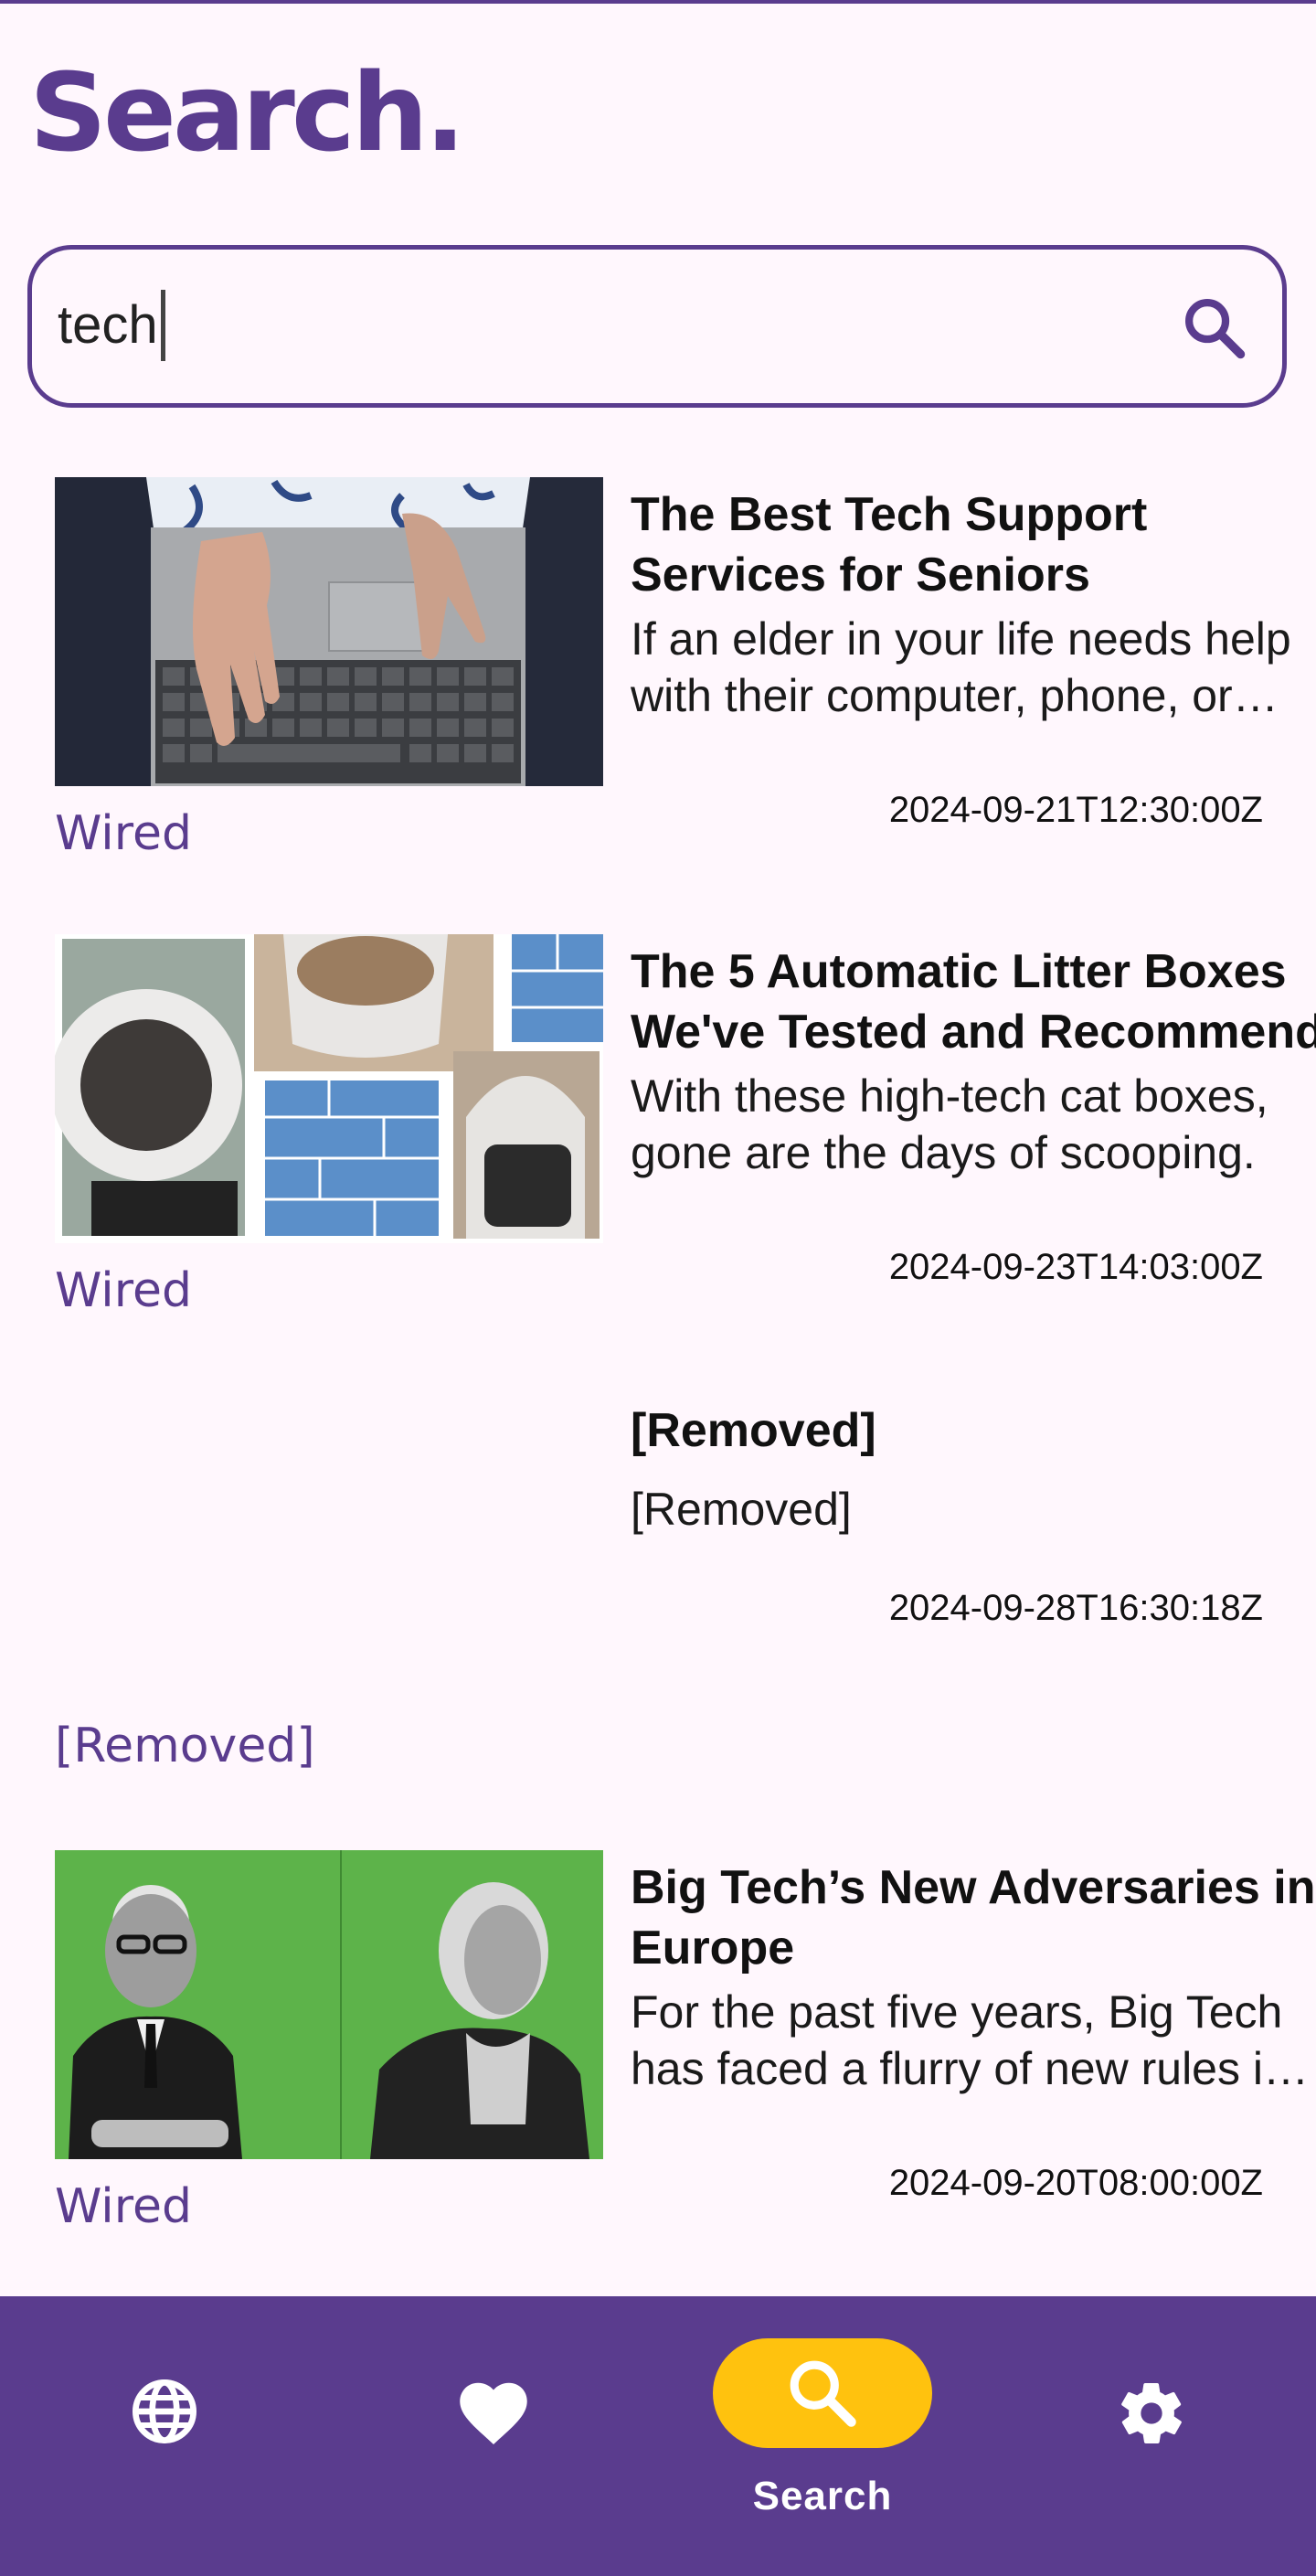 The width and height of the screenshot is (1316, 2576). What do you see at coordinates (822, 2436) in the screenshot?
I see `nav-item-search: Search` at bounding box center [822, 2436].